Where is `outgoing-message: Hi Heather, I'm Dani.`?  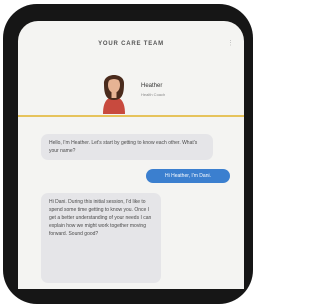 outgoing-message: Hi Heather, I'm Dani. is located at coordinates (188, 176).